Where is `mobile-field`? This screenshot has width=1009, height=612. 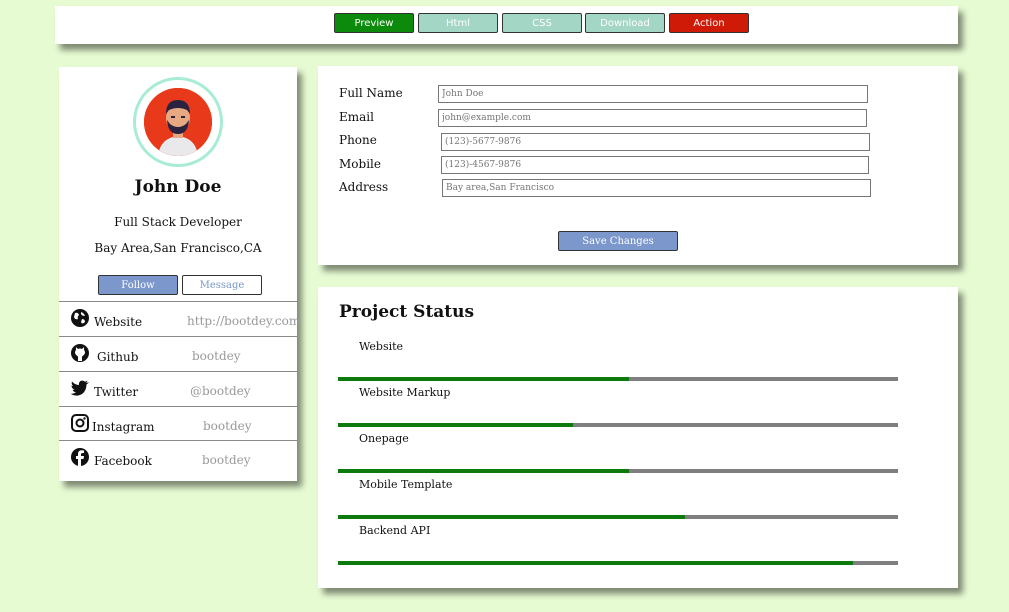
mobile-field is located at coordinates (655, 165).